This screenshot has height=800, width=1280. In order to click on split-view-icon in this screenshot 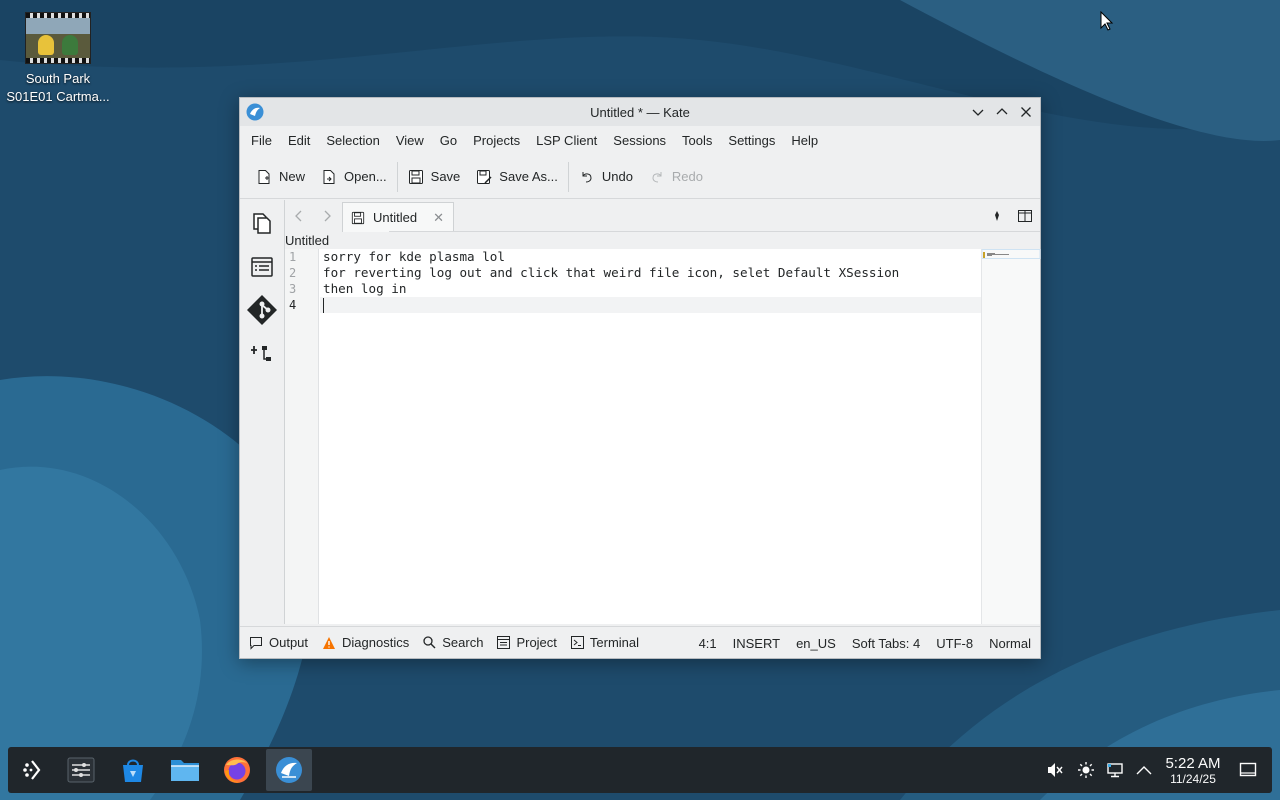, I will do `click(1025, 216)`.